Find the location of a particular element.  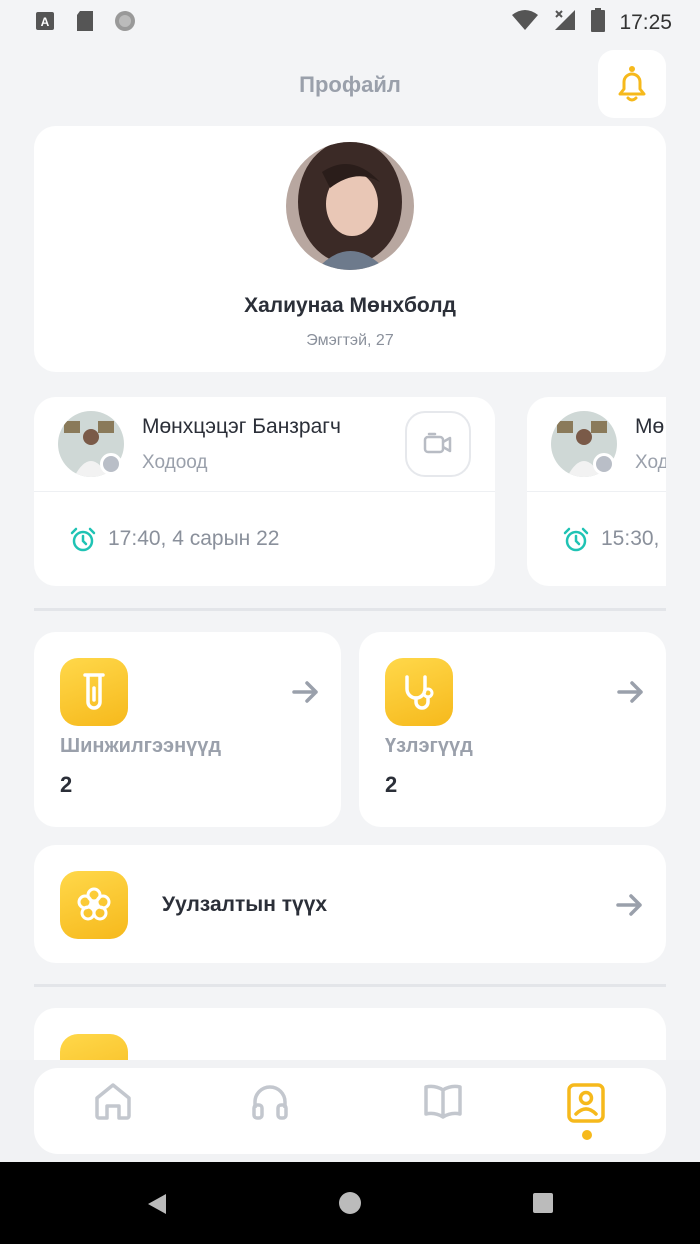

svg-text: A is located at coordinates (45, 22).